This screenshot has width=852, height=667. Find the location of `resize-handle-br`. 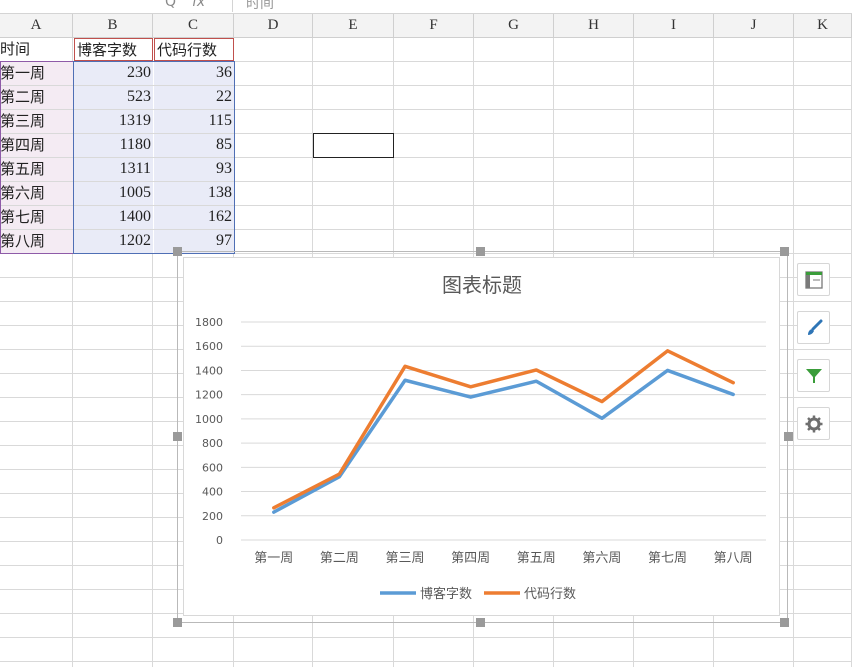

resize-handle-br is located at coordinates (784, 622).